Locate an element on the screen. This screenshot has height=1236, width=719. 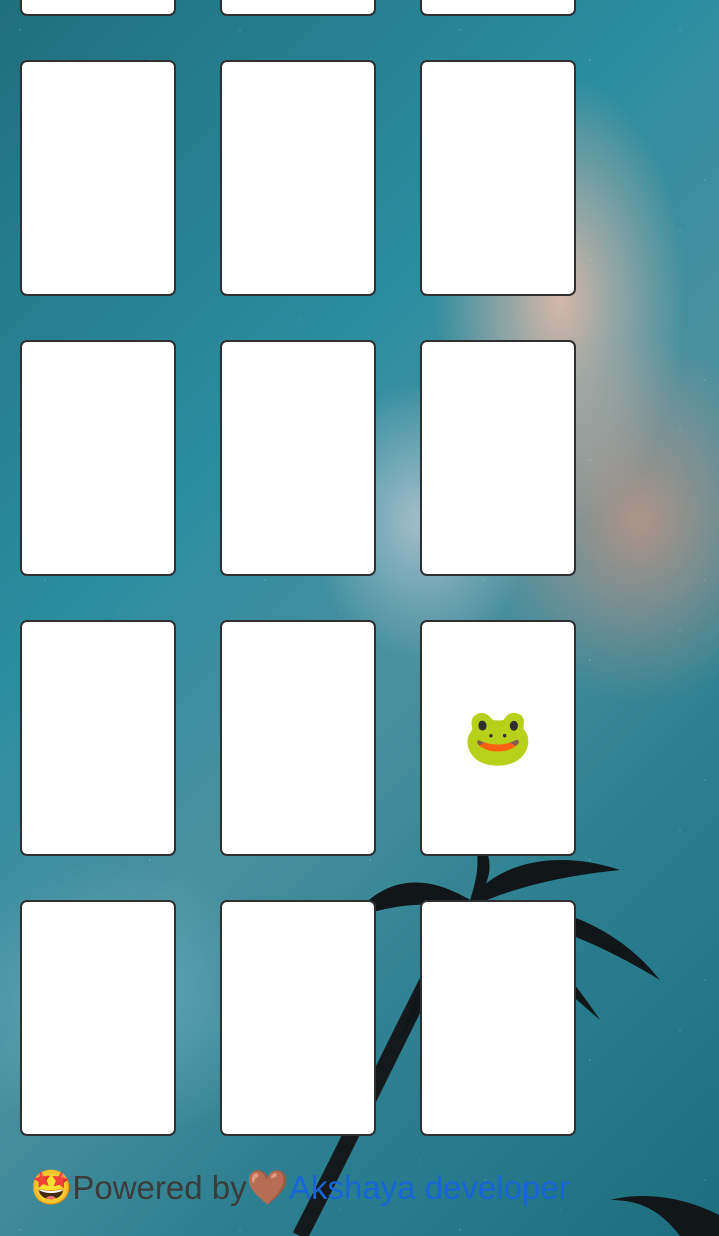
memory-card-revealed: 🐸 is located at coordinates (498, 738).